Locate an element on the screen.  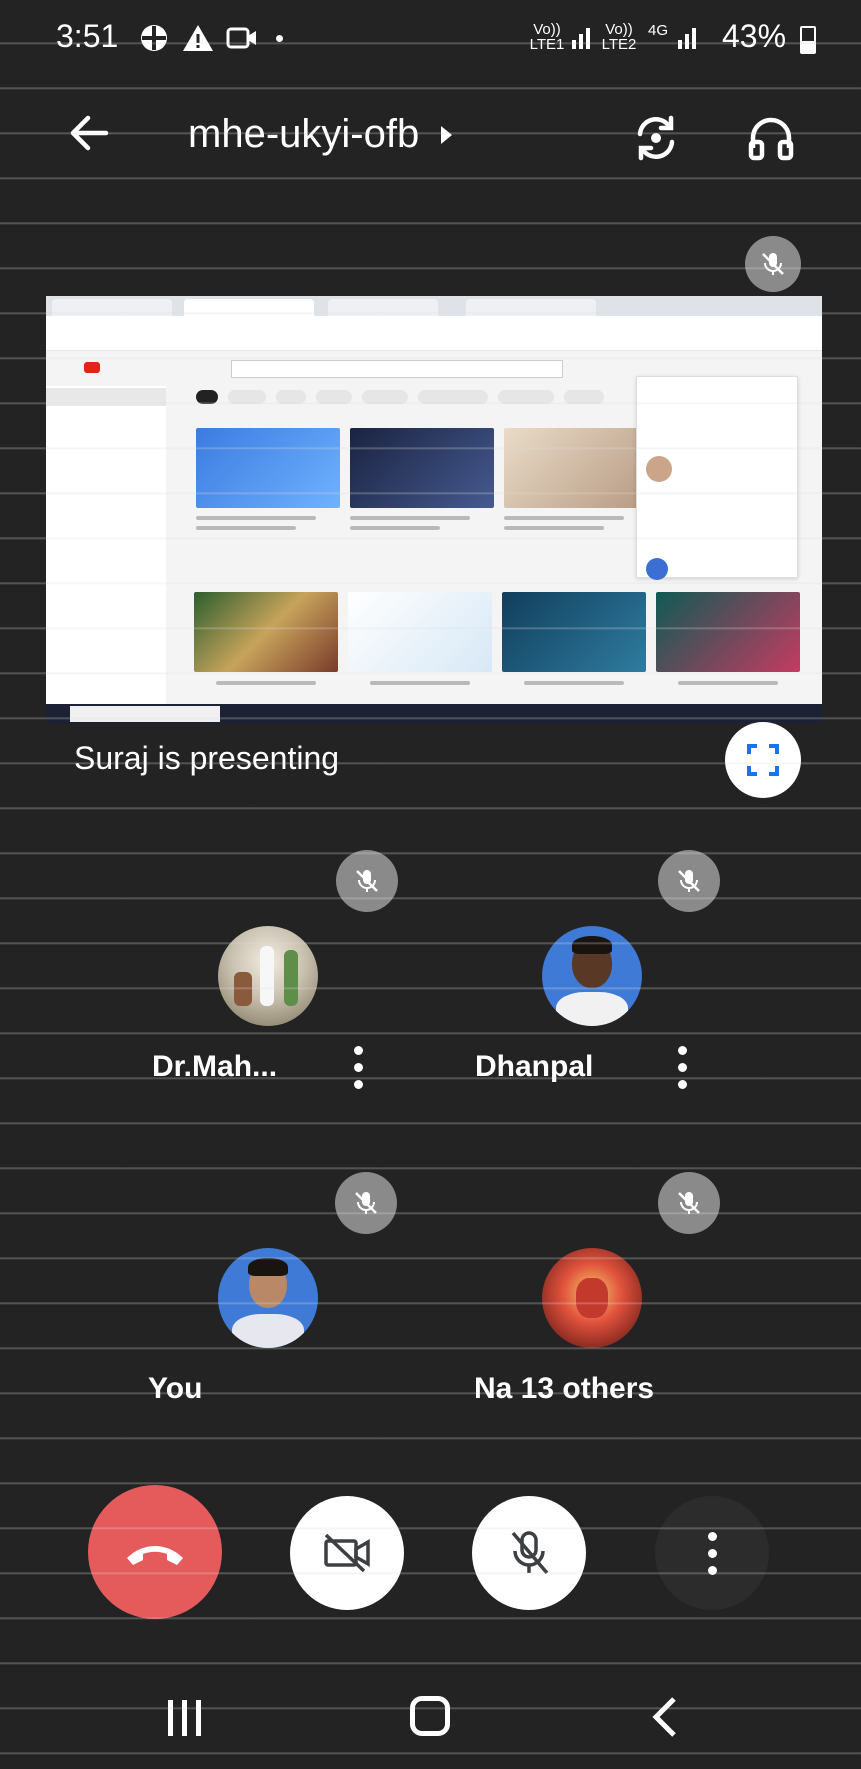
participant-name: Dhanpal is located at coordinates (534, 1066).